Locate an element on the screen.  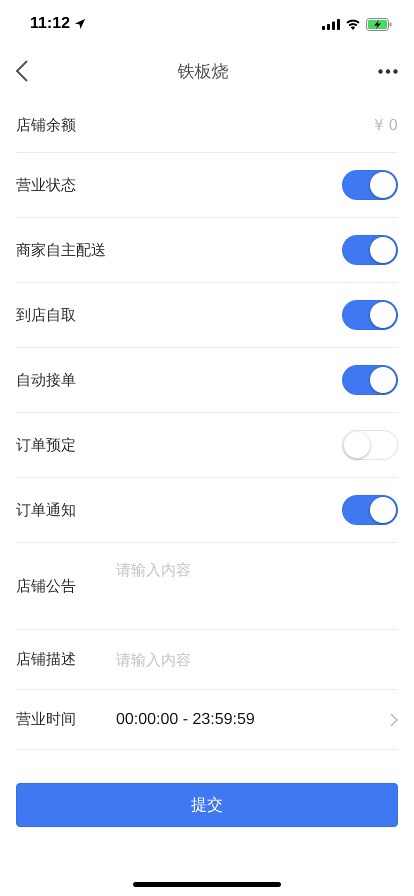
text-area: 请输入内容 is located at coordinates (257, 581).